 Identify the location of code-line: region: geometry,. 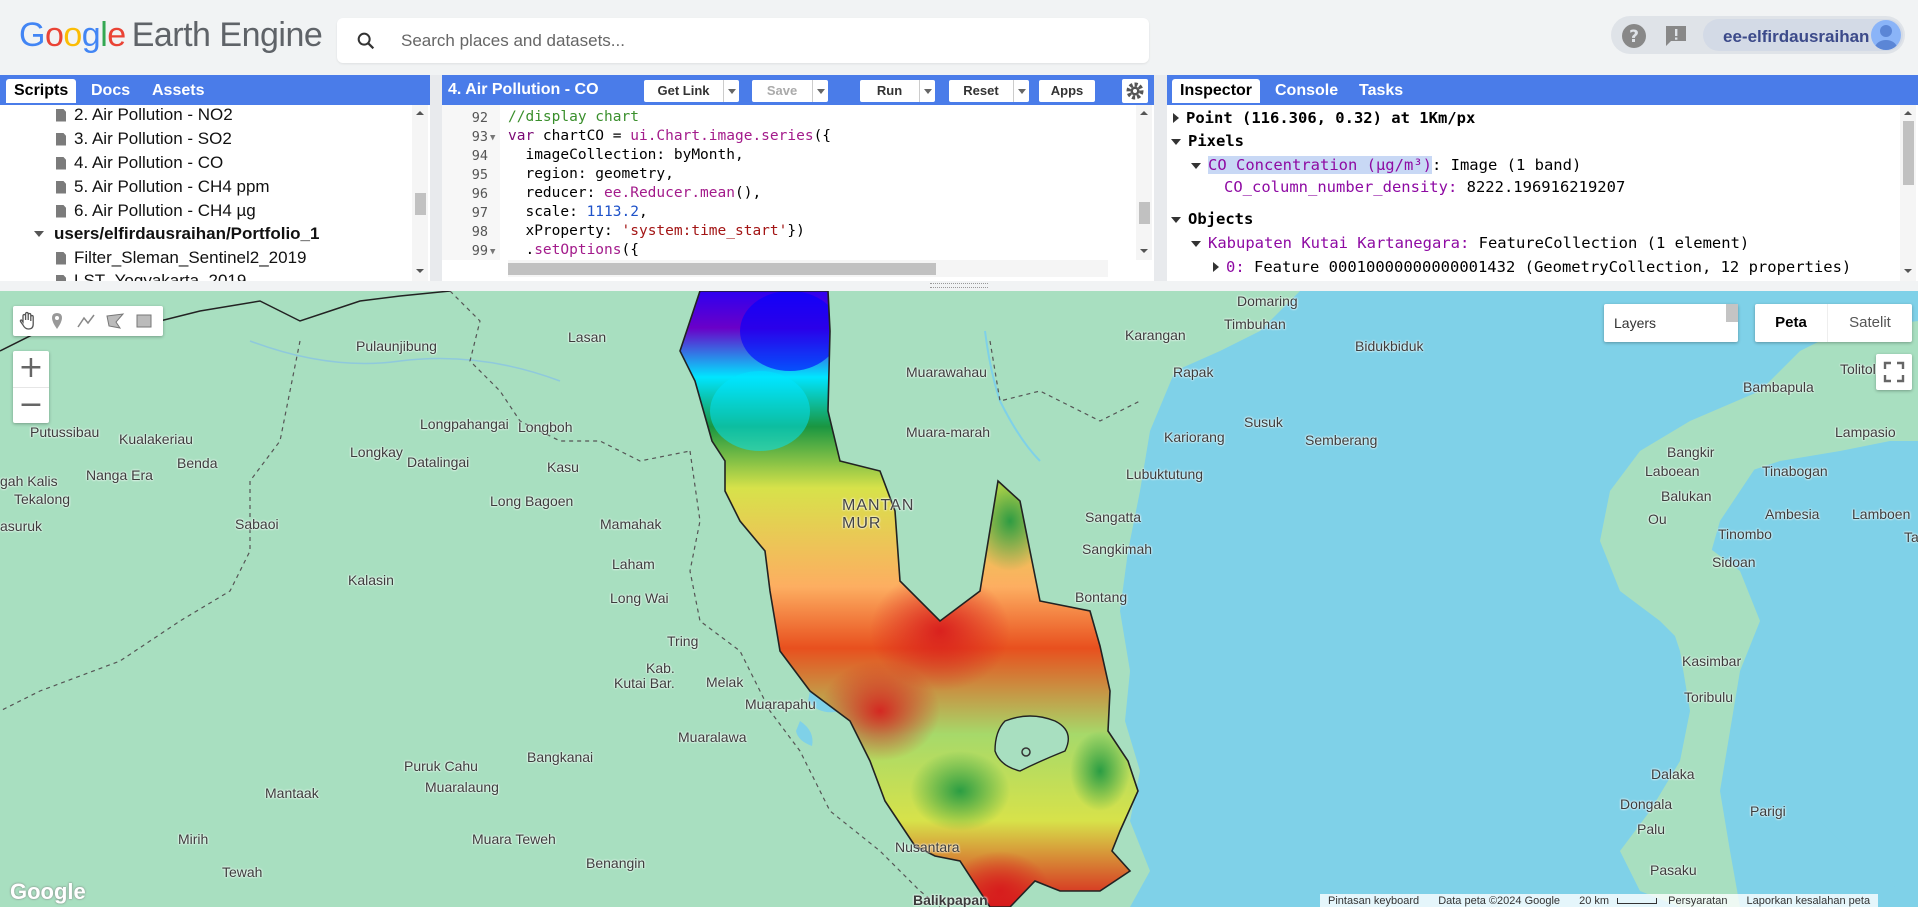
(590, 175).